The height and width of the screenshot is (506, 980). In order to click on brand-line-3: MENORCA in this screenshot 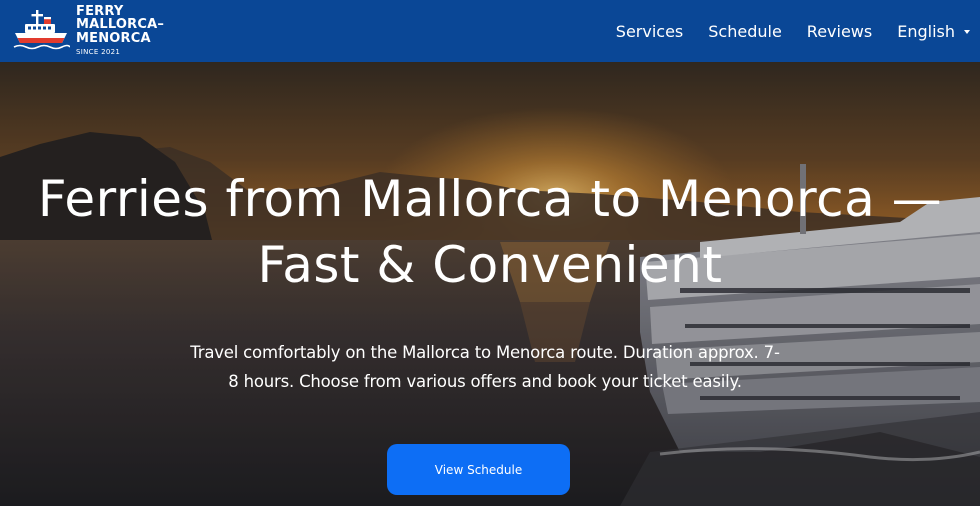, I will do `click(113, 38)`.